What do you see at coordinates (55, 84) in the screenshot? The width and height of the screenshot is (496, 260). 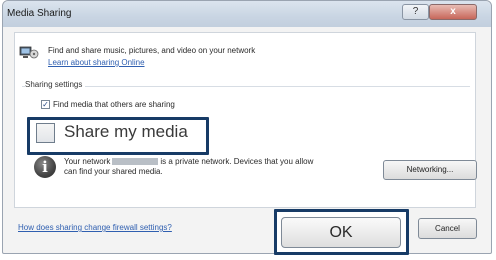 I see `sharing-settings-label: Sharing settings` at bounding box center [55, 84].